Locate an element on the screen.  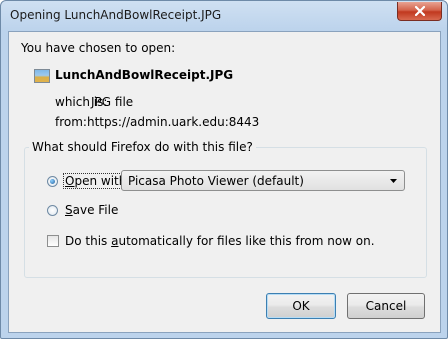
chevron-down-icon is located at coordinates (393, 181).